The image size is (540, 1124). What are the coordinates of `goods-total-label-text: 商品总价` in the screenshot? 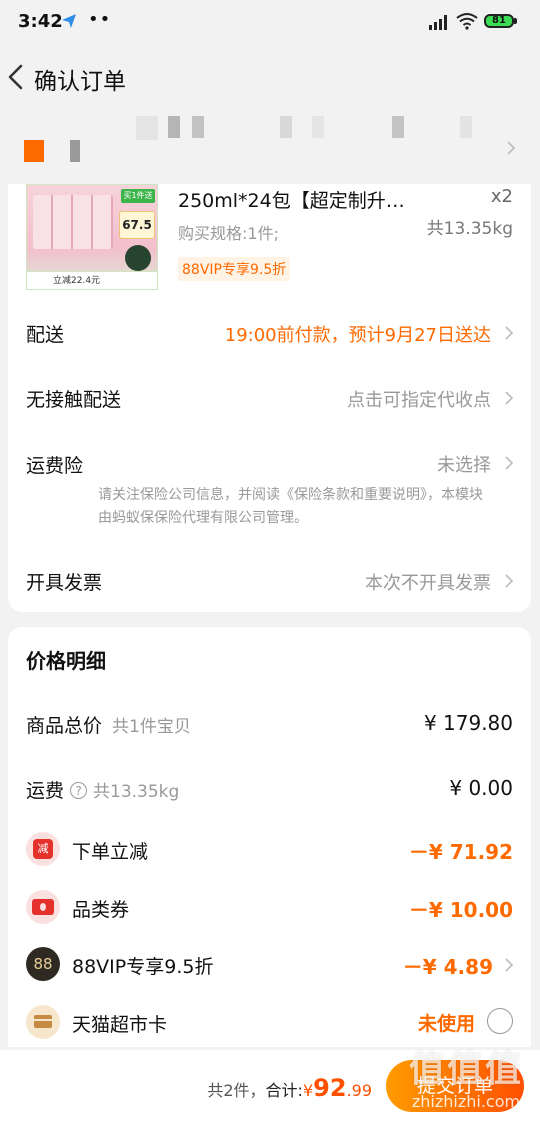 It's located at (64, 726).